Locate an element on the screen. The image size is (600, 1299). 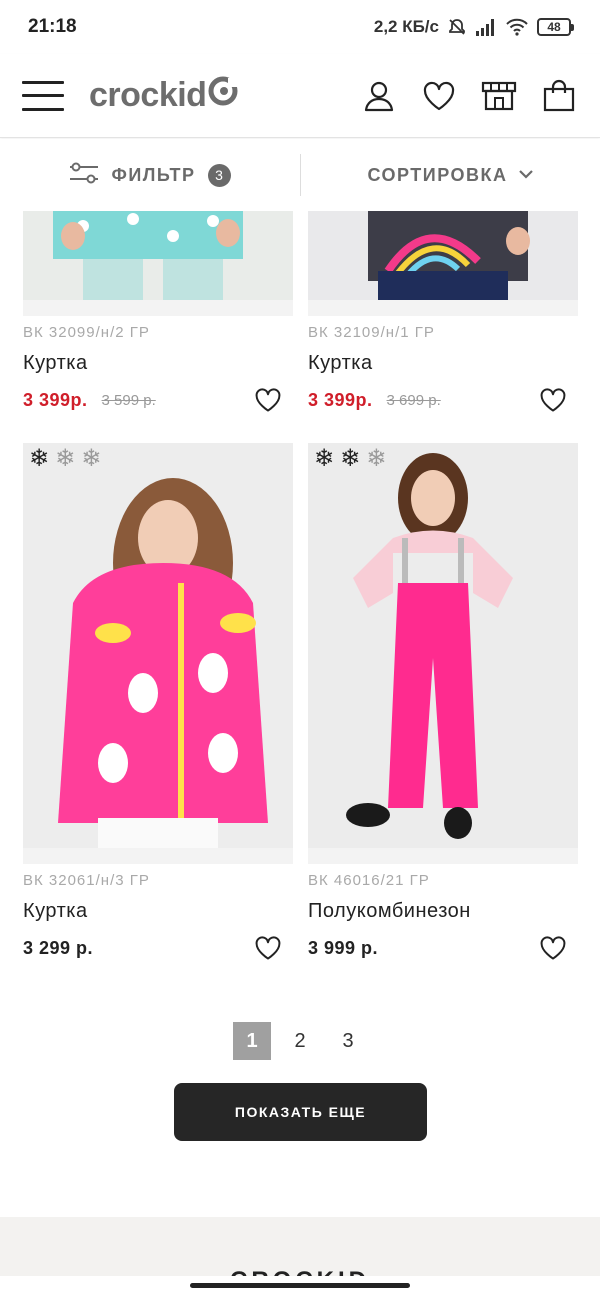
status-time: 21:18 is located at coordinates (52, 26).